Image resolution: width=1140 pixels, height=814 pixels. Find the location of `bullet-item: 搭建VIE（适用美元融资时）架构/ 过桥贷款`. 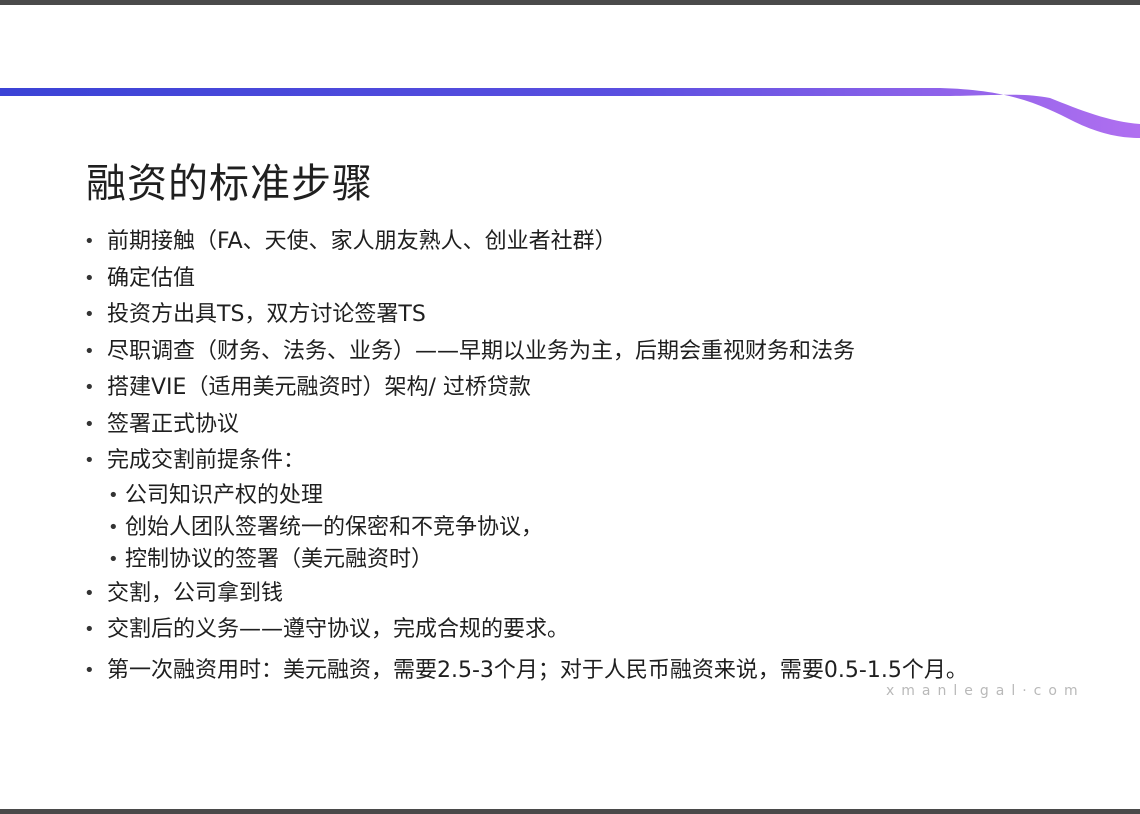

bullet-item: 搭建VIE（适用美元融资时）架构/ 过桥贷款 is located at coordinates (577, 388).